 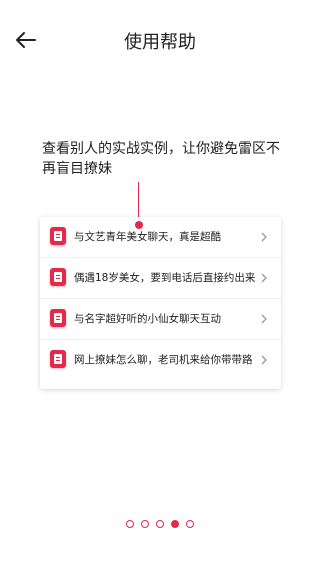 I want to click on list-item: 与名字超好听的小仙女聊天互动, so click(x=160, y=319).